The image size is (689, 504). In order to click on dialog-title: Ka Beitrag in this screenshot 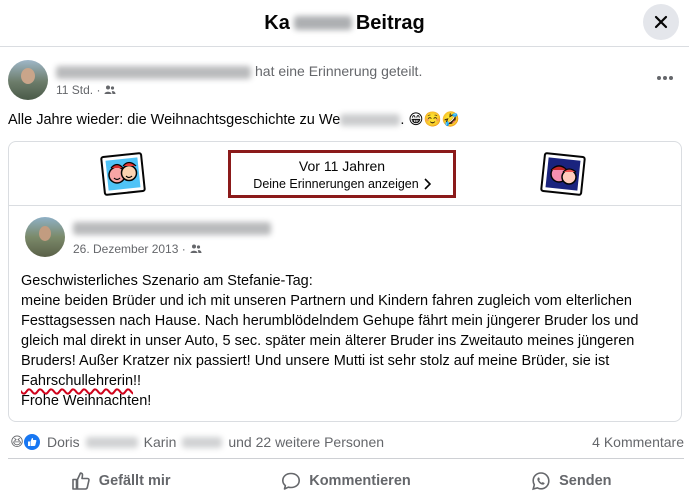, I will do `click(344, 23)`.